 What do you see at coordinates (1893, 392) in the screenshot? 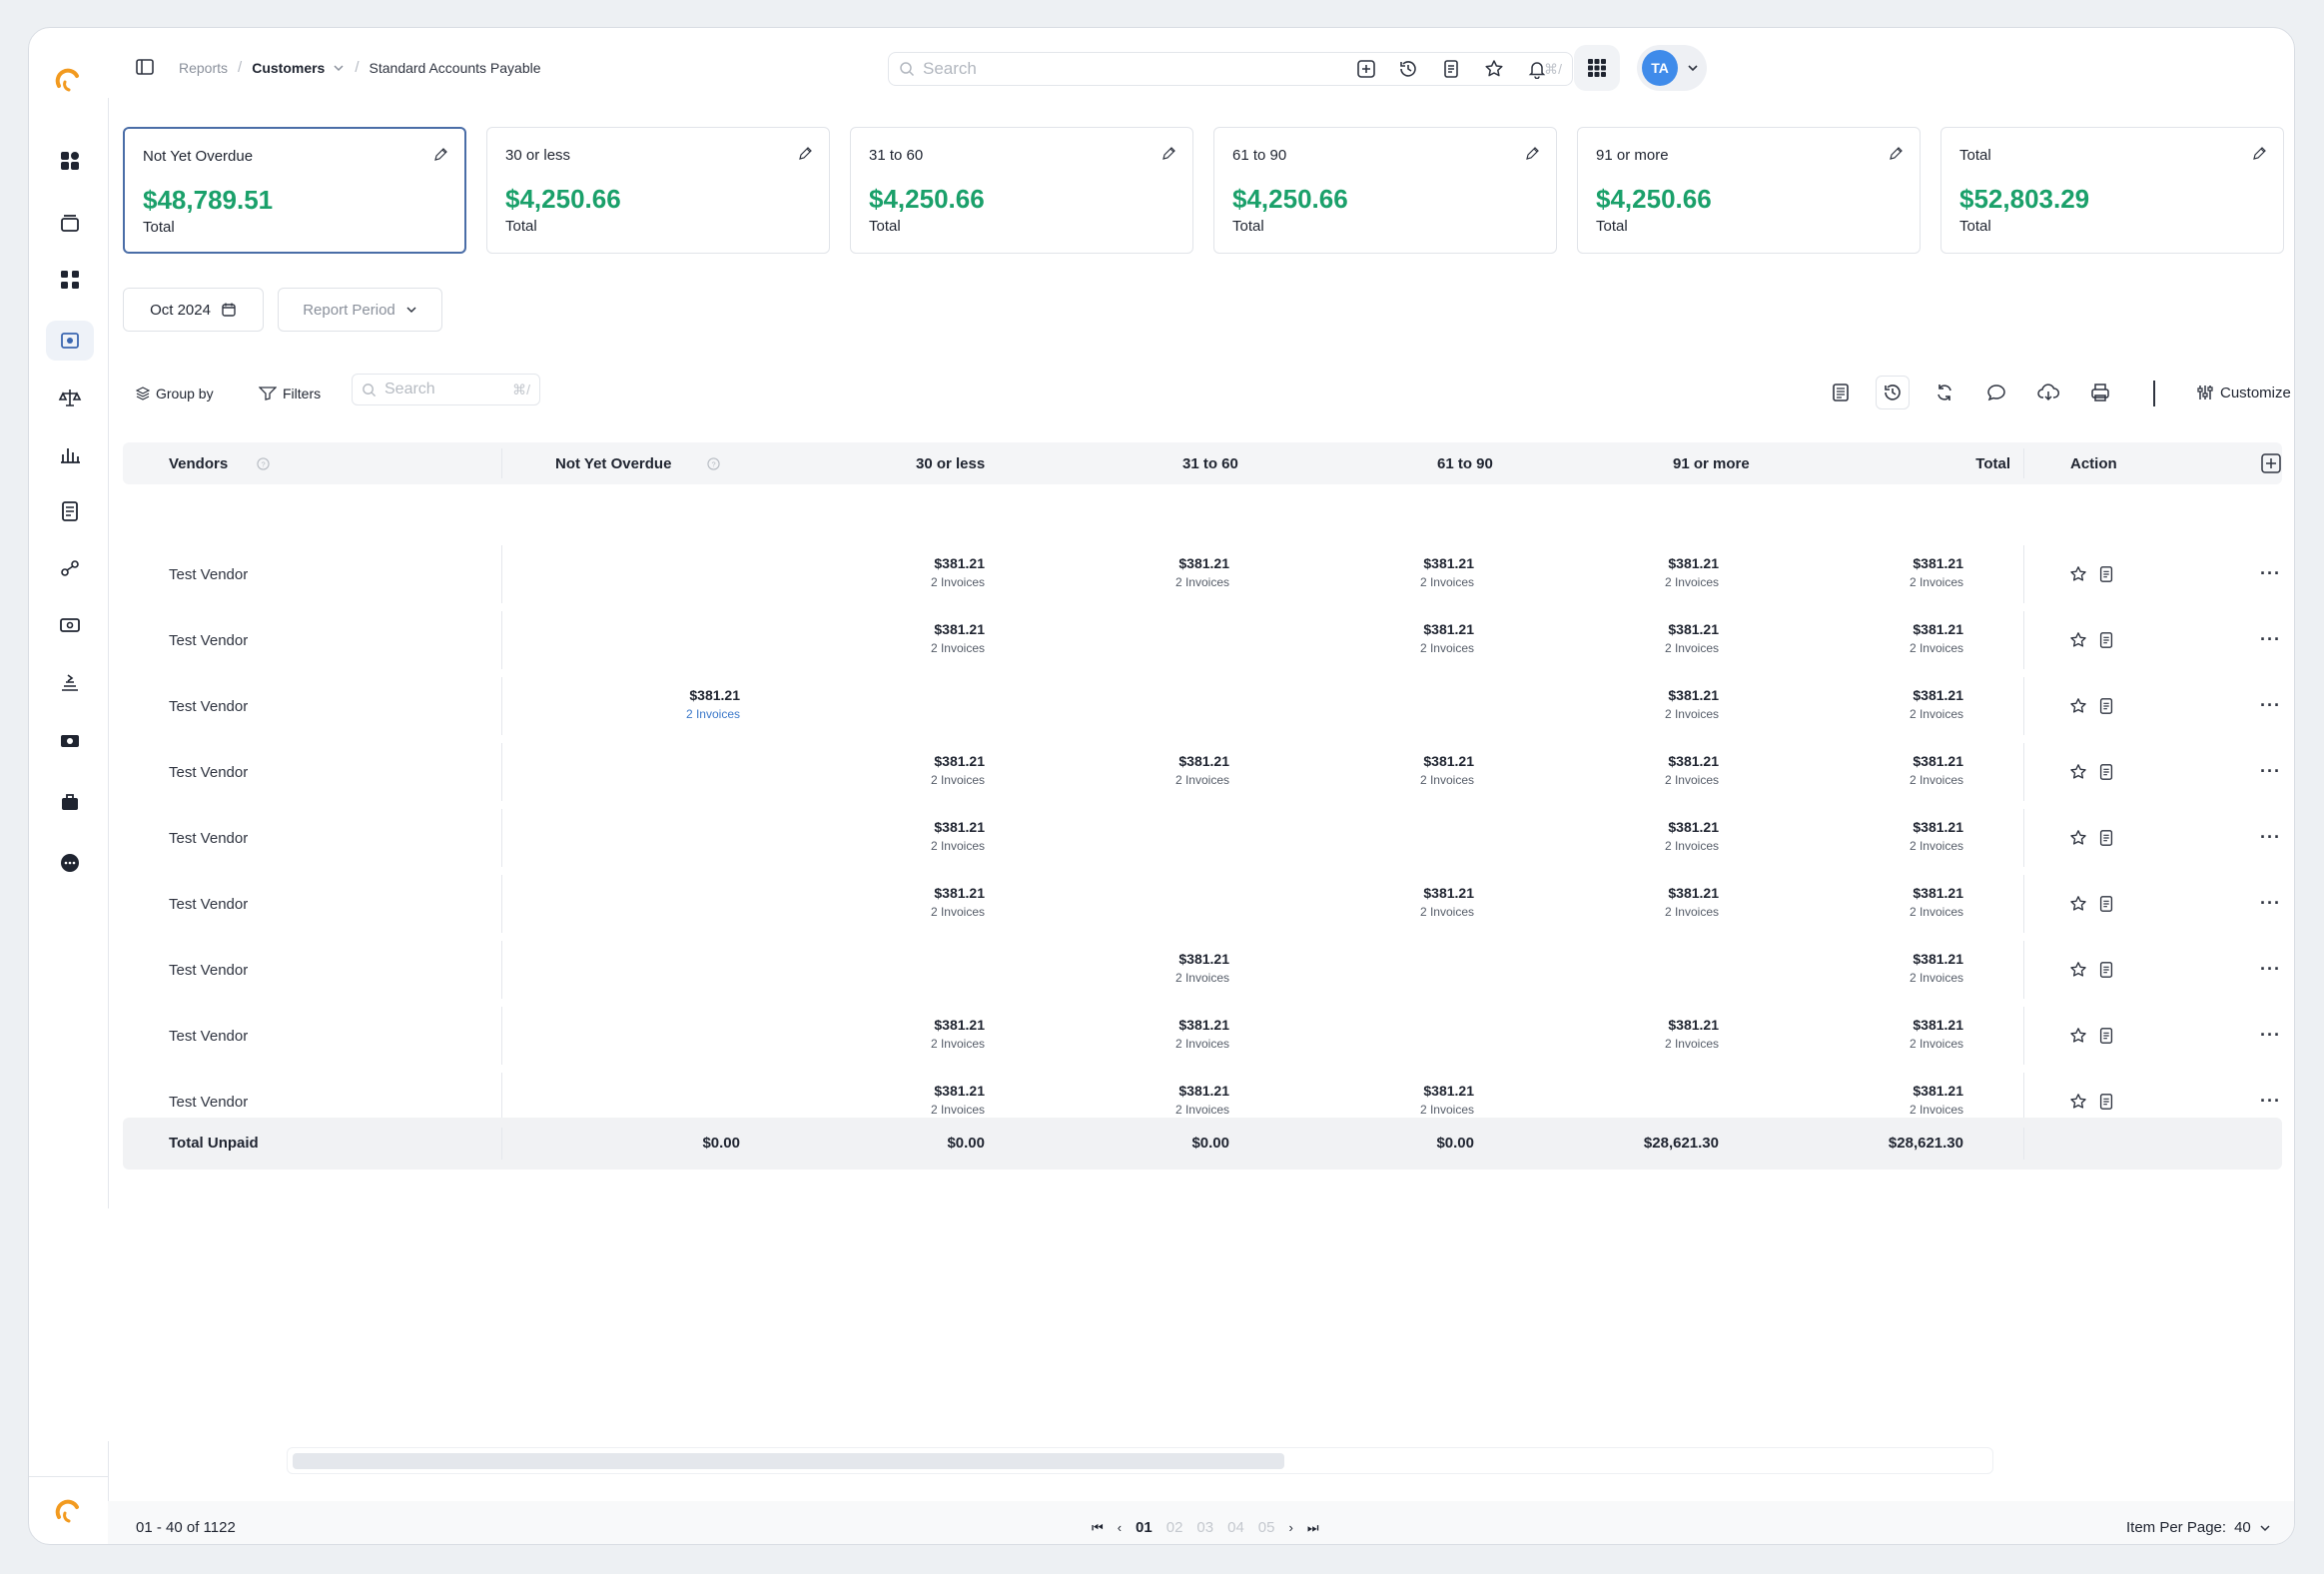
I see `history-icon` at bounding box center [1893, 392].